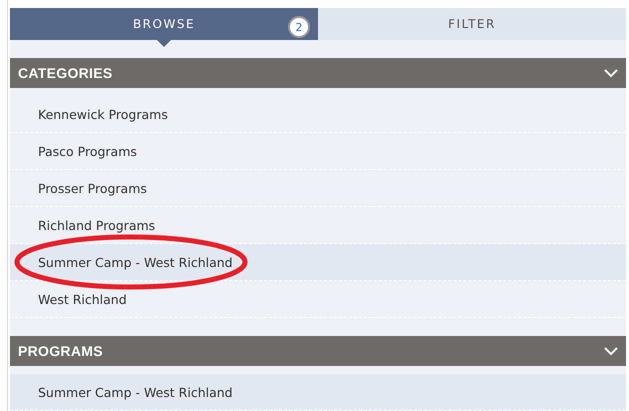 The image size is (629, 411). Describe the element at coordinates (318, 351) in the screenshot. I see `section-header: PROGRAMS` at that location.